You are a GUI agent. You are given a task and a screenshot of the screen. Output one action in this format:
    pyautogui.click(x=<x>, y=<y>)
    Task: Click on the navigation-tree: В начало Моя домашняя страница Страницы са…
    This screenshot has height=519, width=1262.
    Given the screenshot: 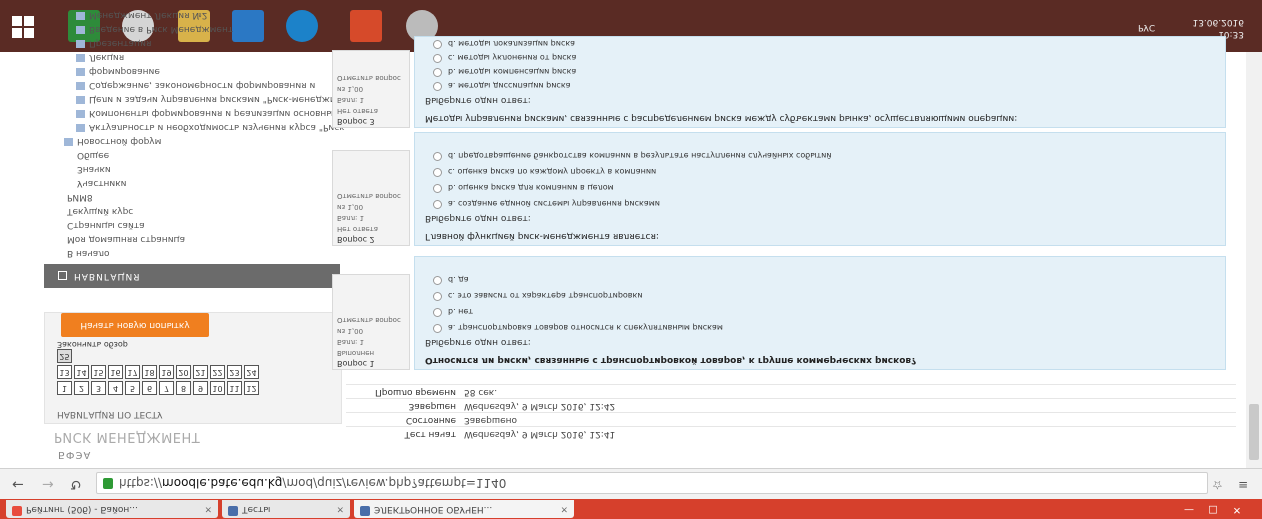 What is the action you would take?
    pyautogui.click(x=212, y=134)
    